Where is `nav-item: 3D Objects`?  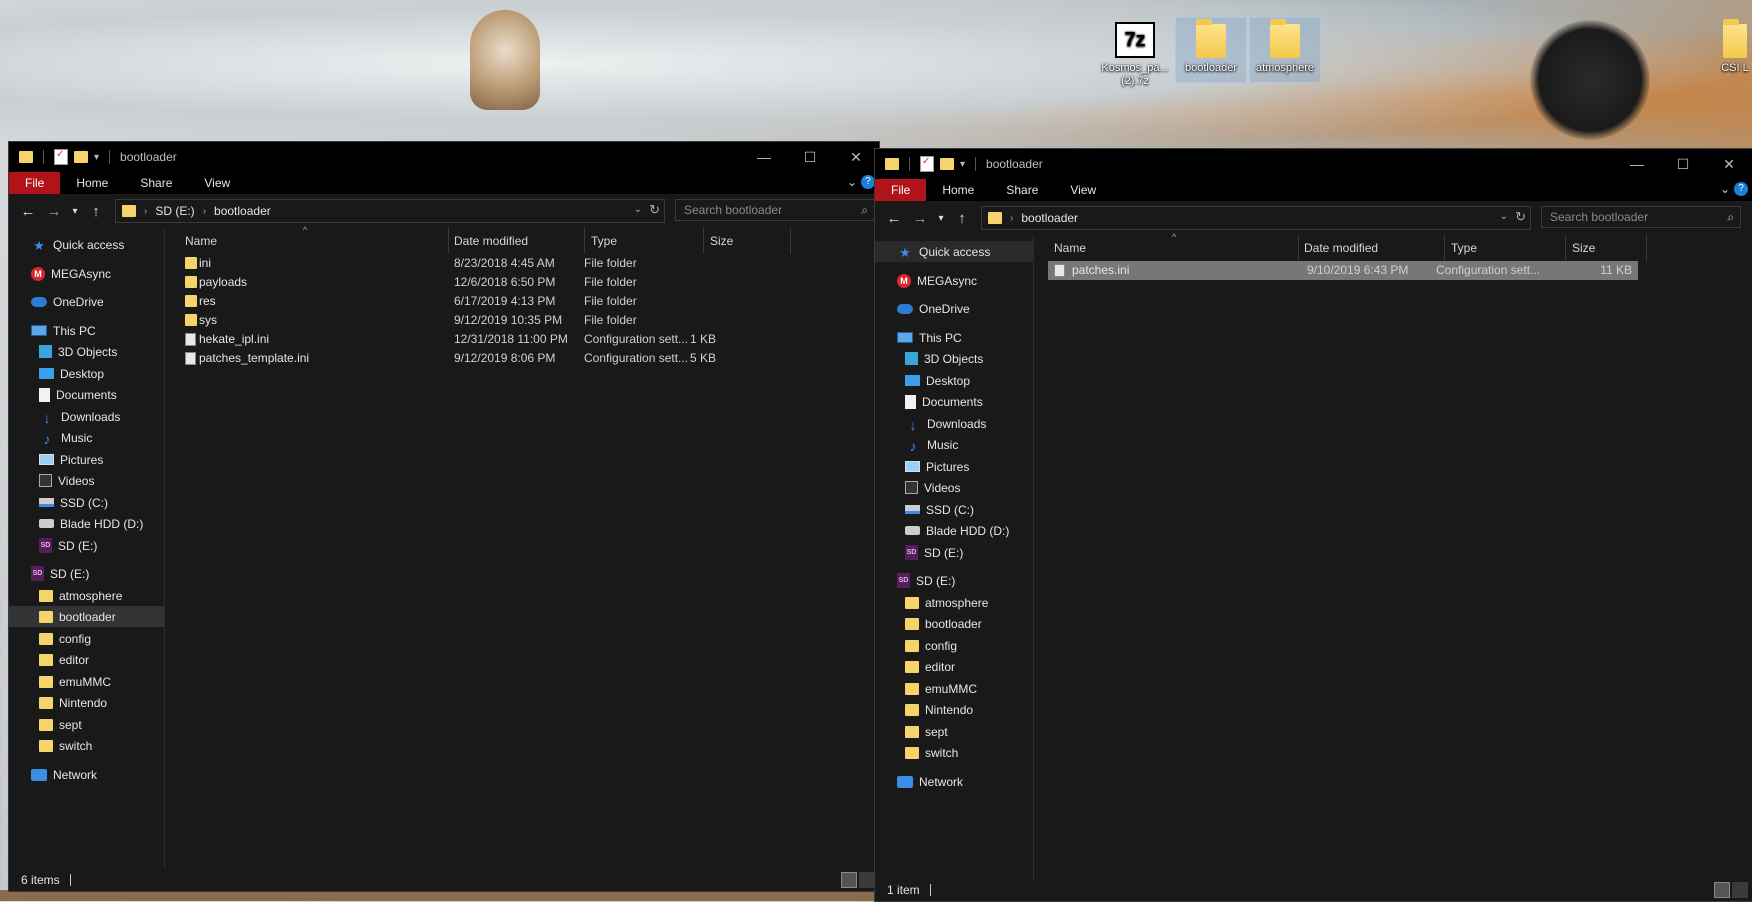 nav-item: 3D Objects is located at coordinates (954, 358).